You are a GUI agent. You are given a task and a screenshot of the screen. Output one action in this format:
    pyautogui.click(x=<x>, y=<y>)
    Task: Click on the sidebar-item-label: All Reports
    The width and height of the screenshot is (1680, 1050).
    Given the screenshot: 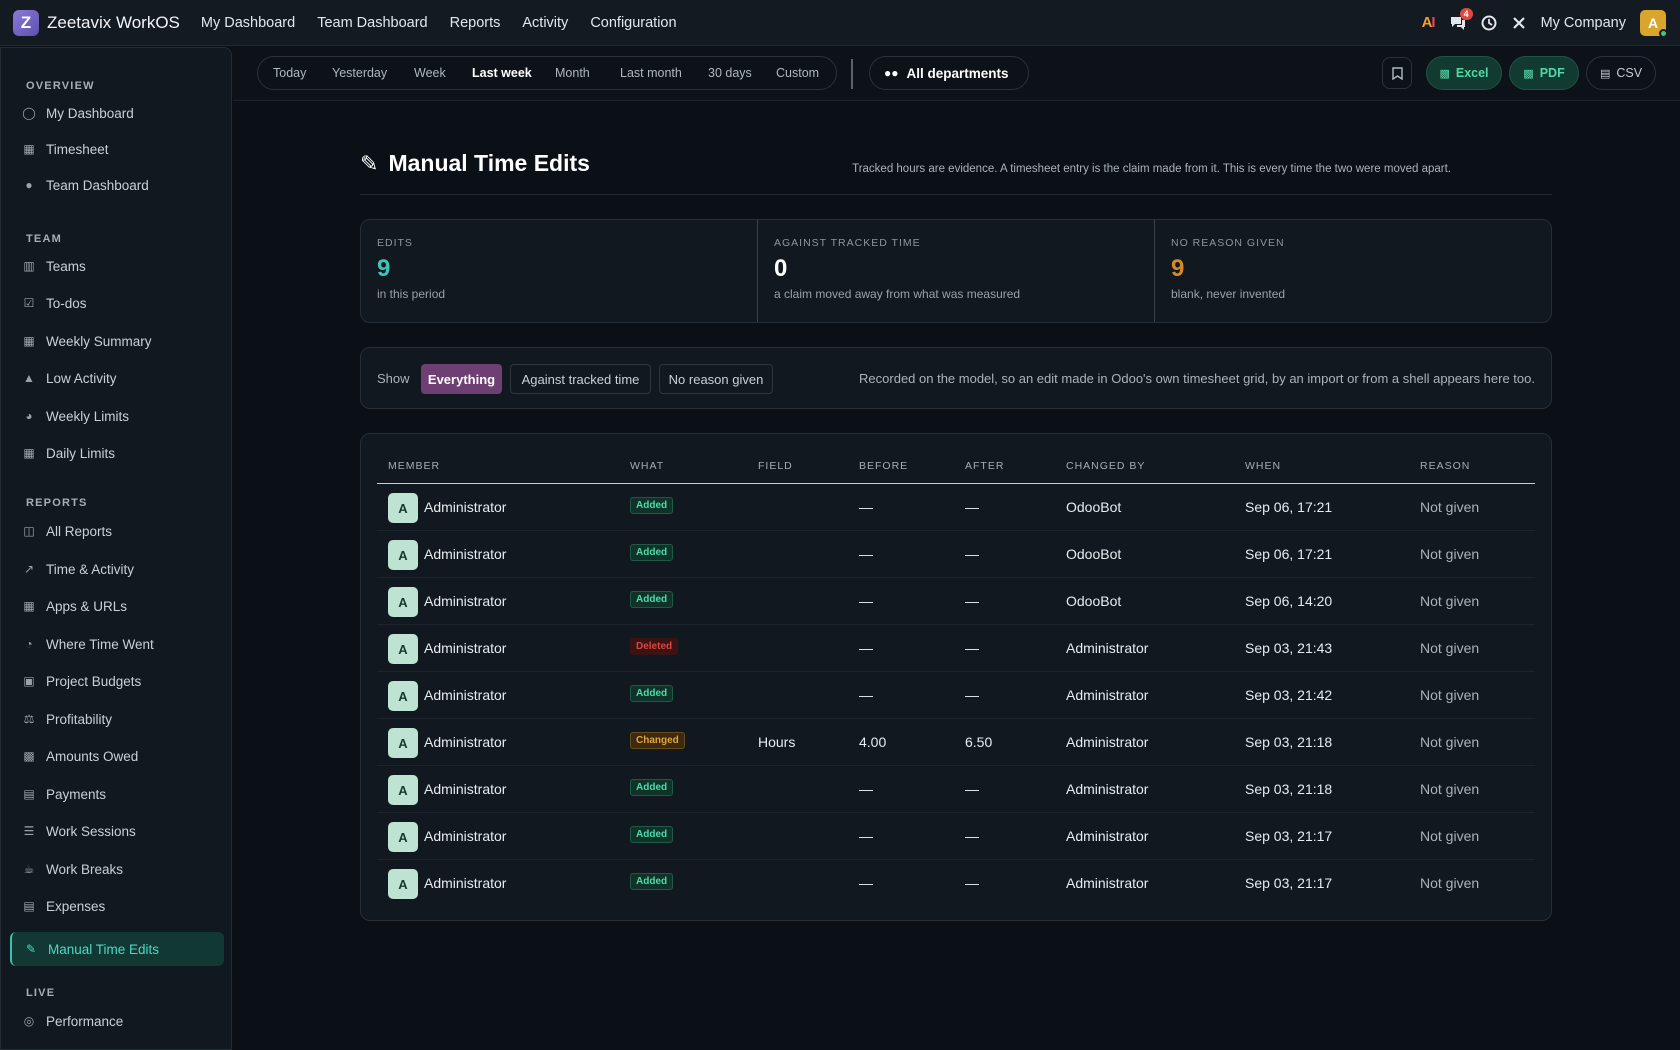 What is the action you would take?
    pyautogui.click(x=79, y=531)
    